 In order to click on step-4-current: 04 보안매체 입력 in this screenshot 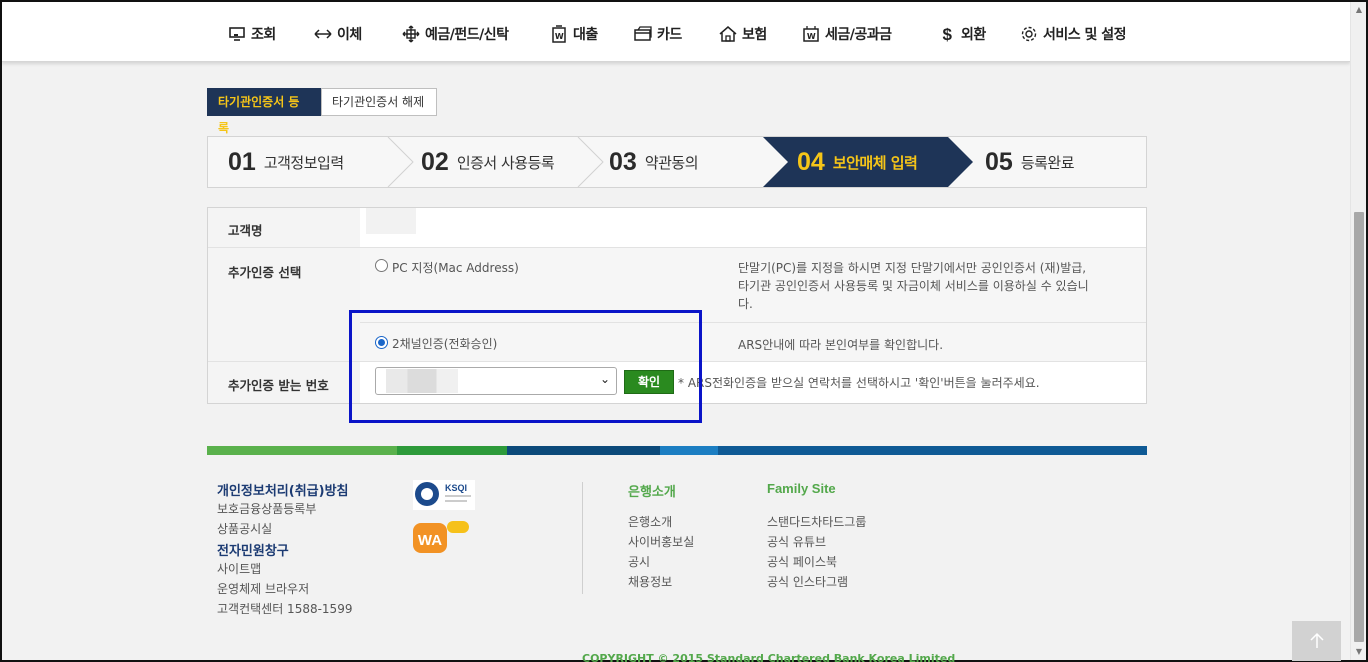, I will do `click(857, 162)`.